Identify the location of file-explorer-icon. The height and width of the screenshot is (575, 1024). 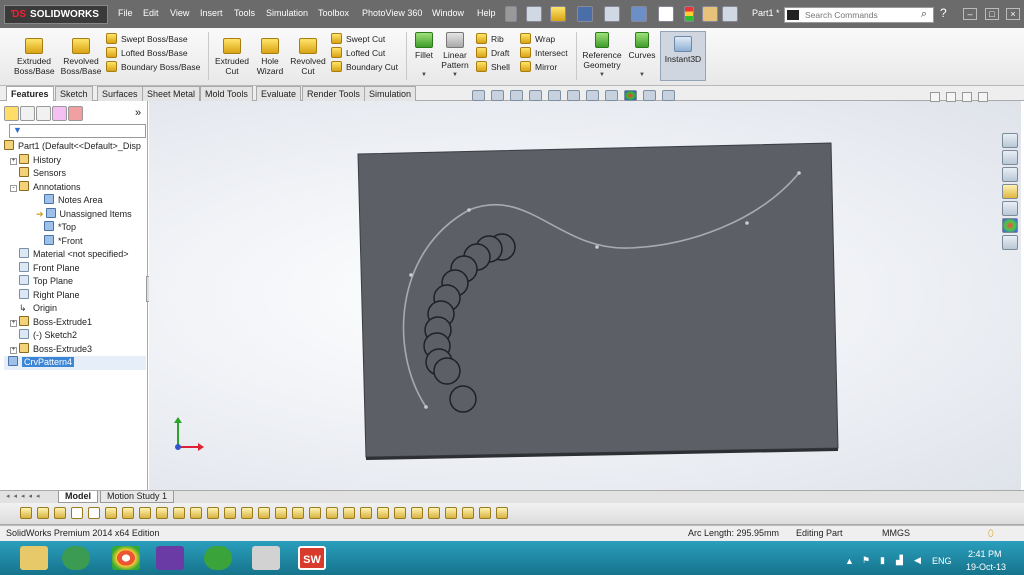
(1010, 174).